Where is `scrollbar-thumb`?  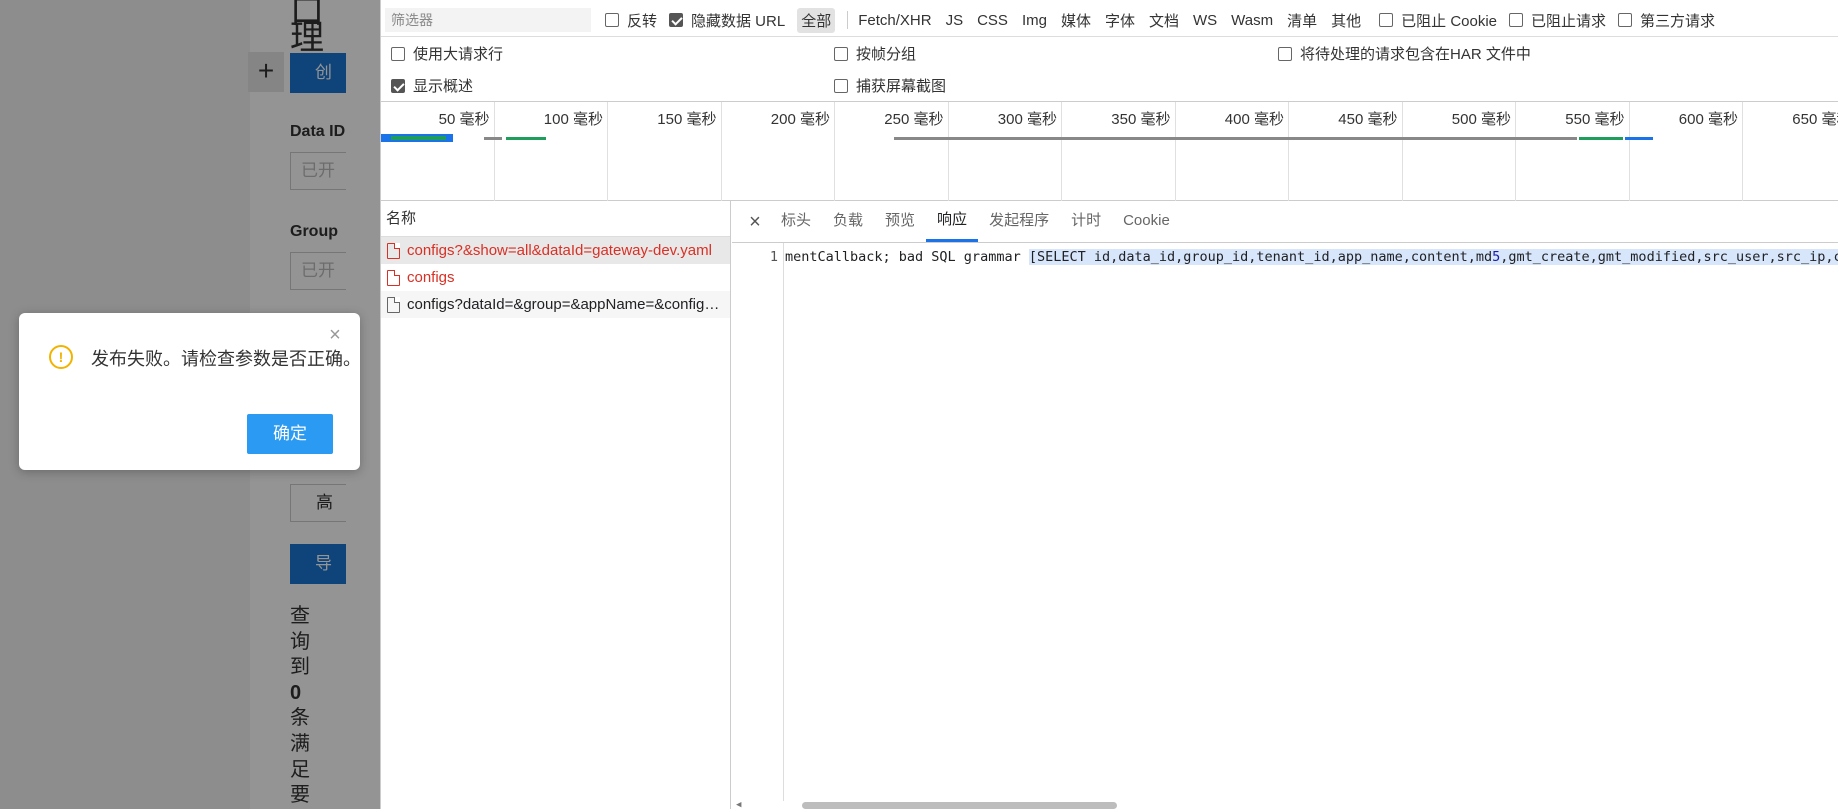
scrollbar-thumb is located at coordinates (959, 805).